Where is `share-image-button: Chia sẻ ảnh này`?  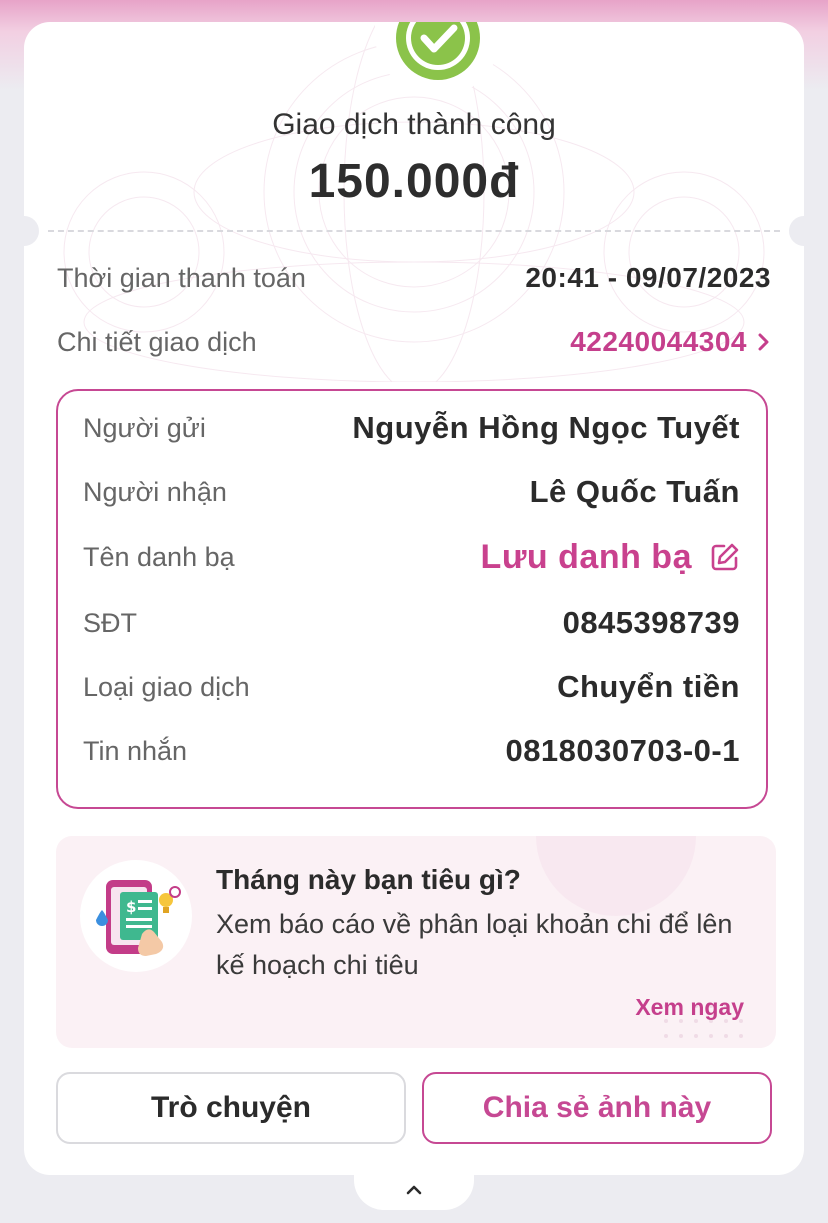
share-image-button: Chia sẻ ảnh này is located at coordinates (597, 1108).